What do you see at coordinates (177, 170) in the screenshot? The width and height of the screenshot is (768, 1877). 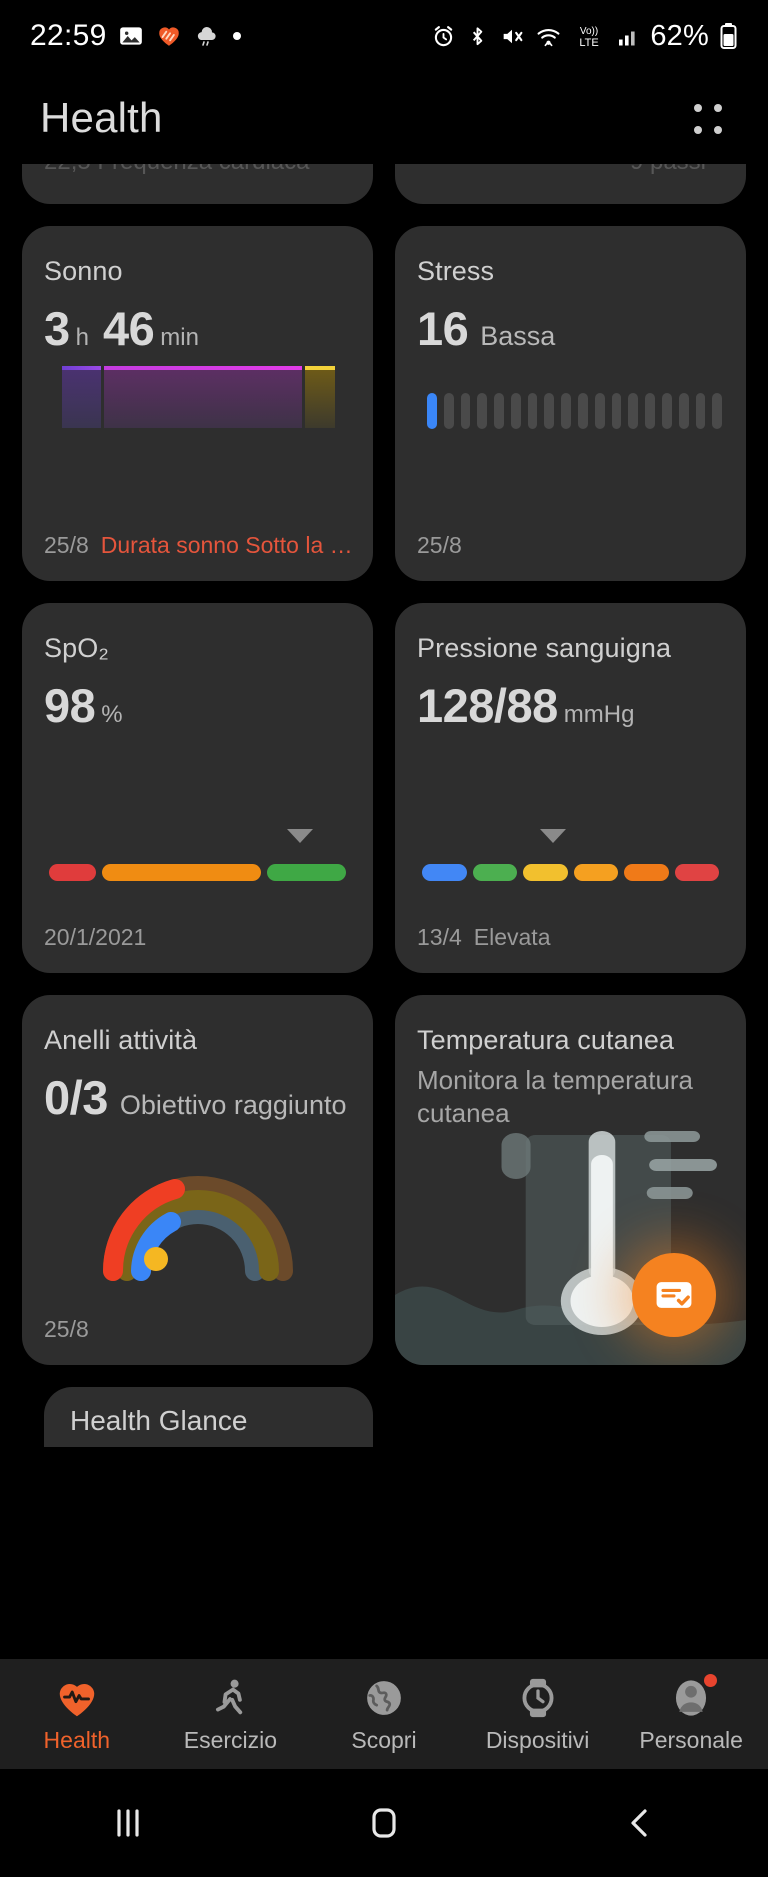 I see `heart-rate-partial-text: 22,5 Frequenza cardiaca` at bounding box center [177, 170].